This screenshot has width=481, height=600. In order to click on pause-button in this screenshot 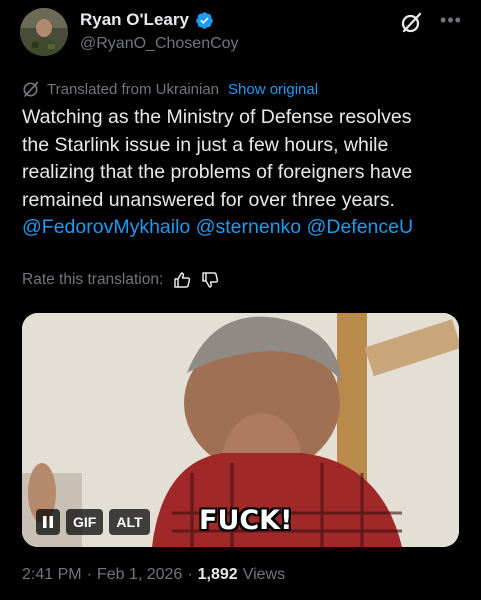, I will do `click(48, 522)`.